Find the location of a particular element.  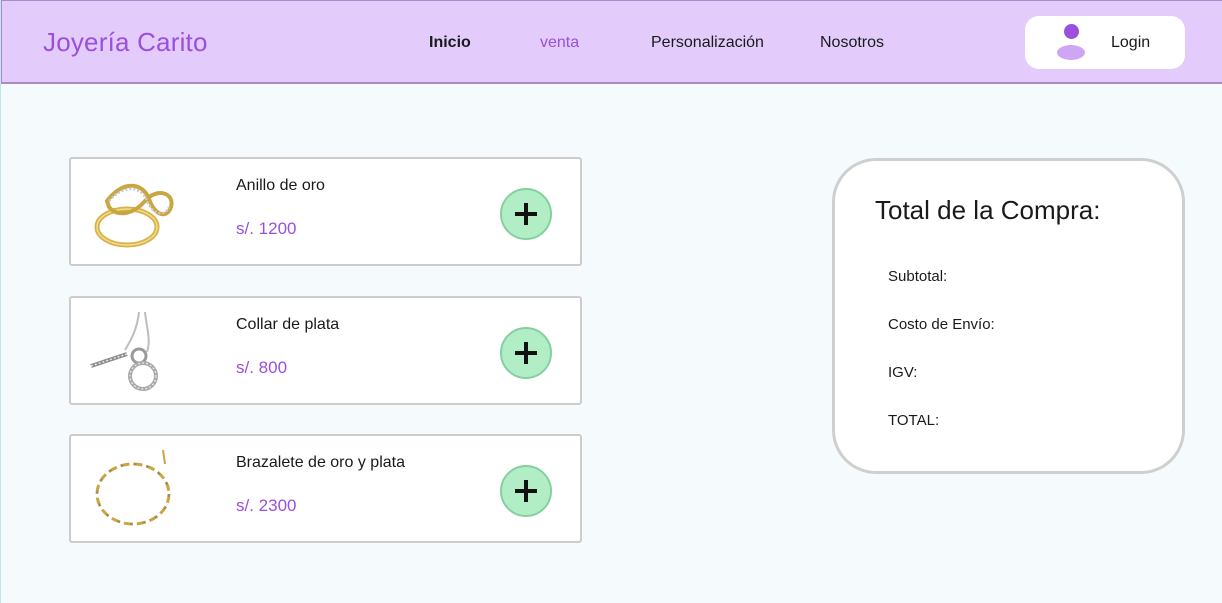

product-price: s/. 800 is located at coordinates (262, 367).